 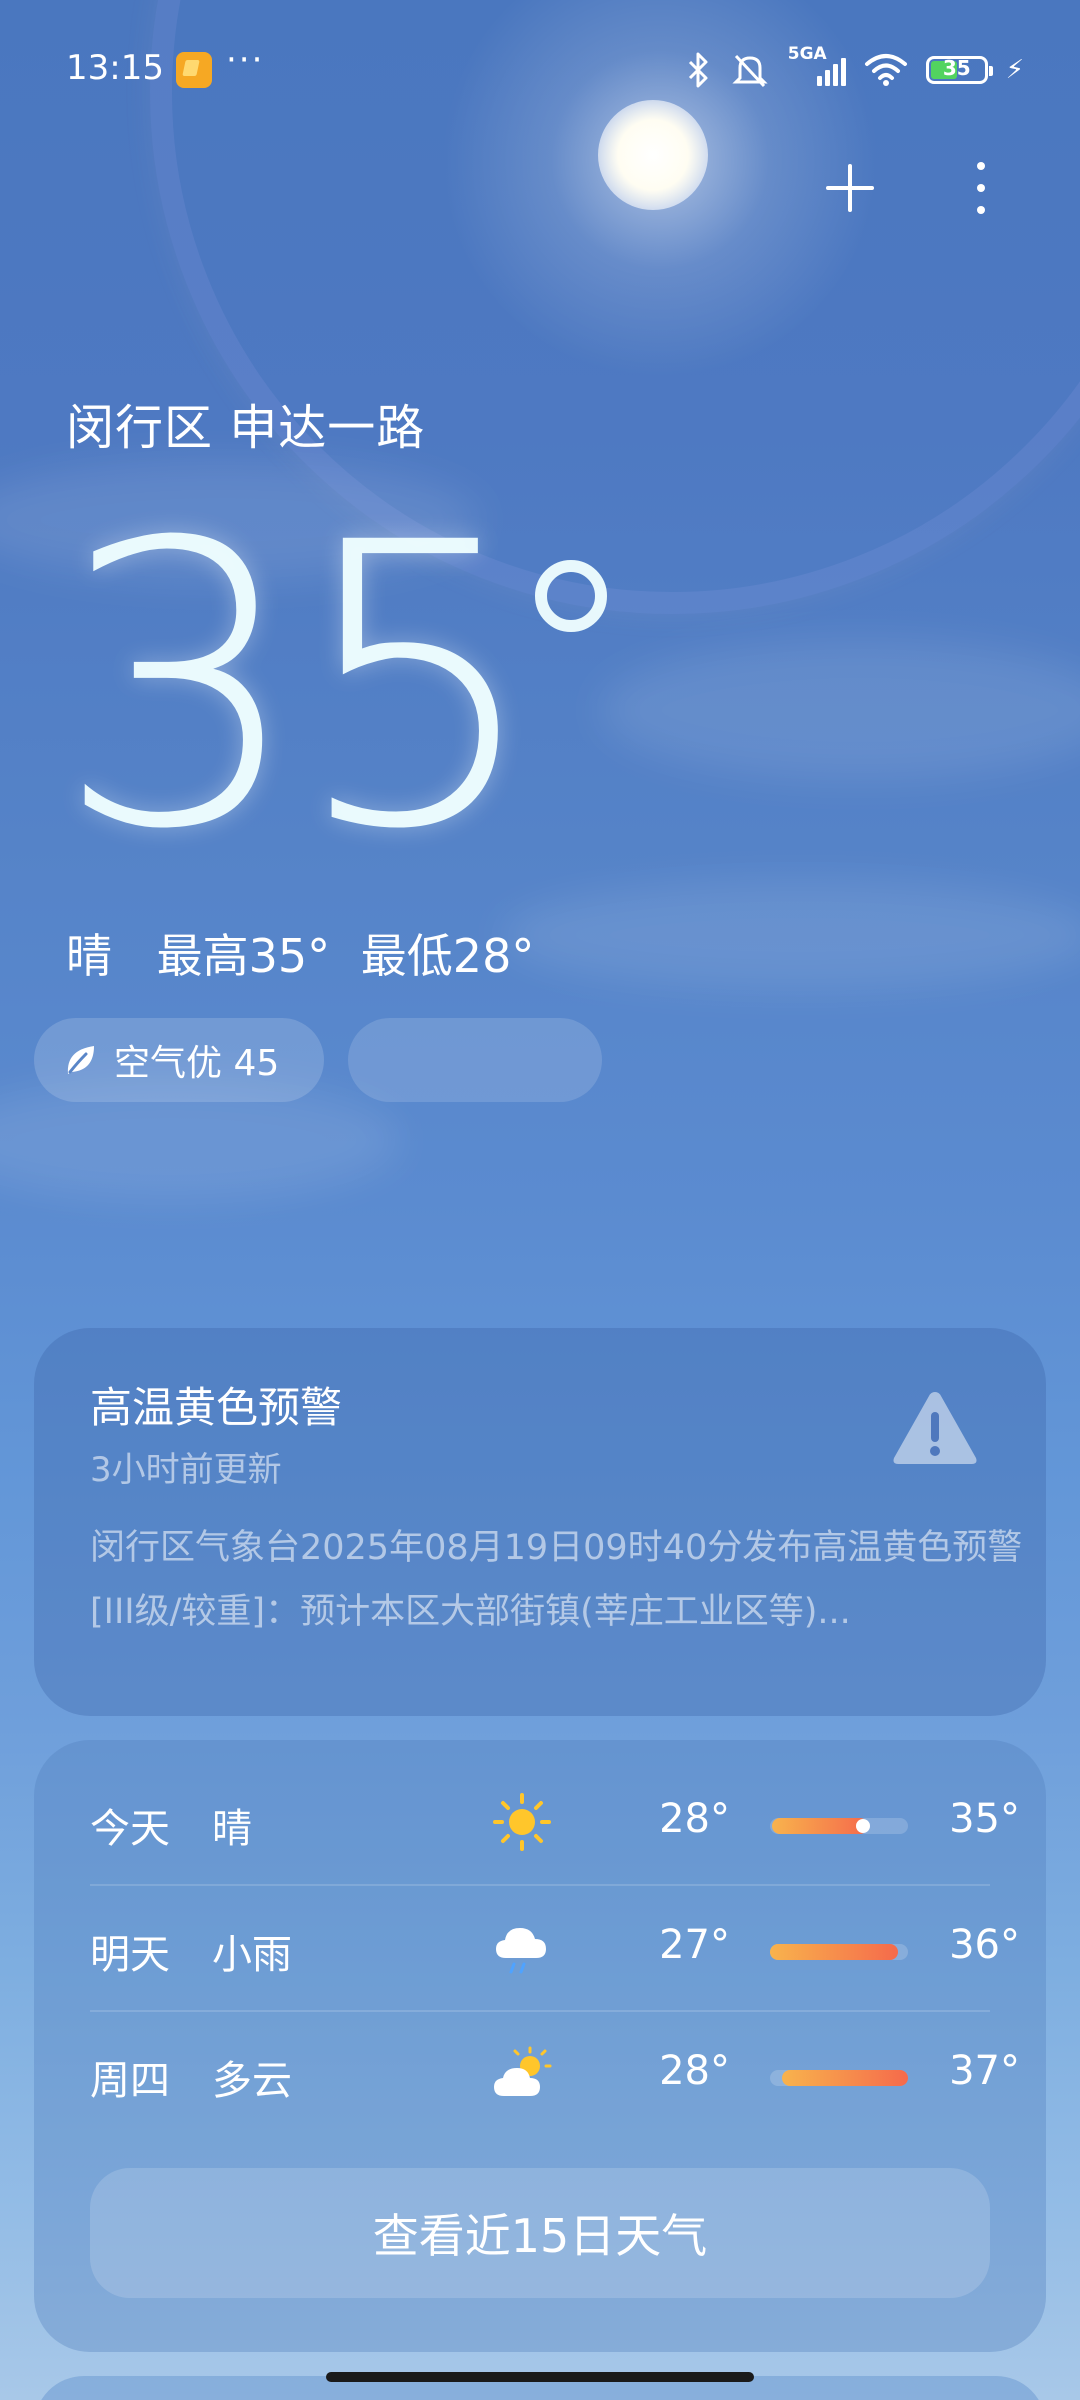 I want to click on partly-cloudy-icon, so click(x=523, y=2071).